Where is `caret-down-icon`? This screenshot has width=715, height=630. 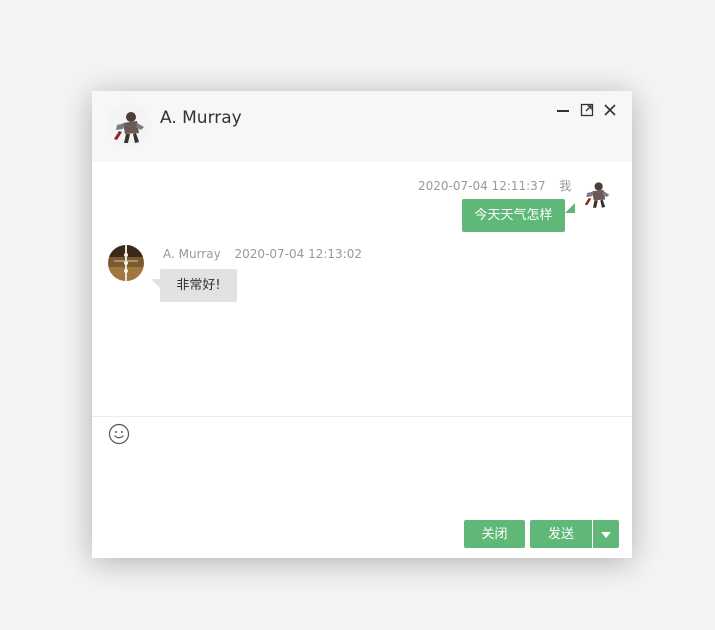
caret-down-icon is located at coordinates (606, 534).